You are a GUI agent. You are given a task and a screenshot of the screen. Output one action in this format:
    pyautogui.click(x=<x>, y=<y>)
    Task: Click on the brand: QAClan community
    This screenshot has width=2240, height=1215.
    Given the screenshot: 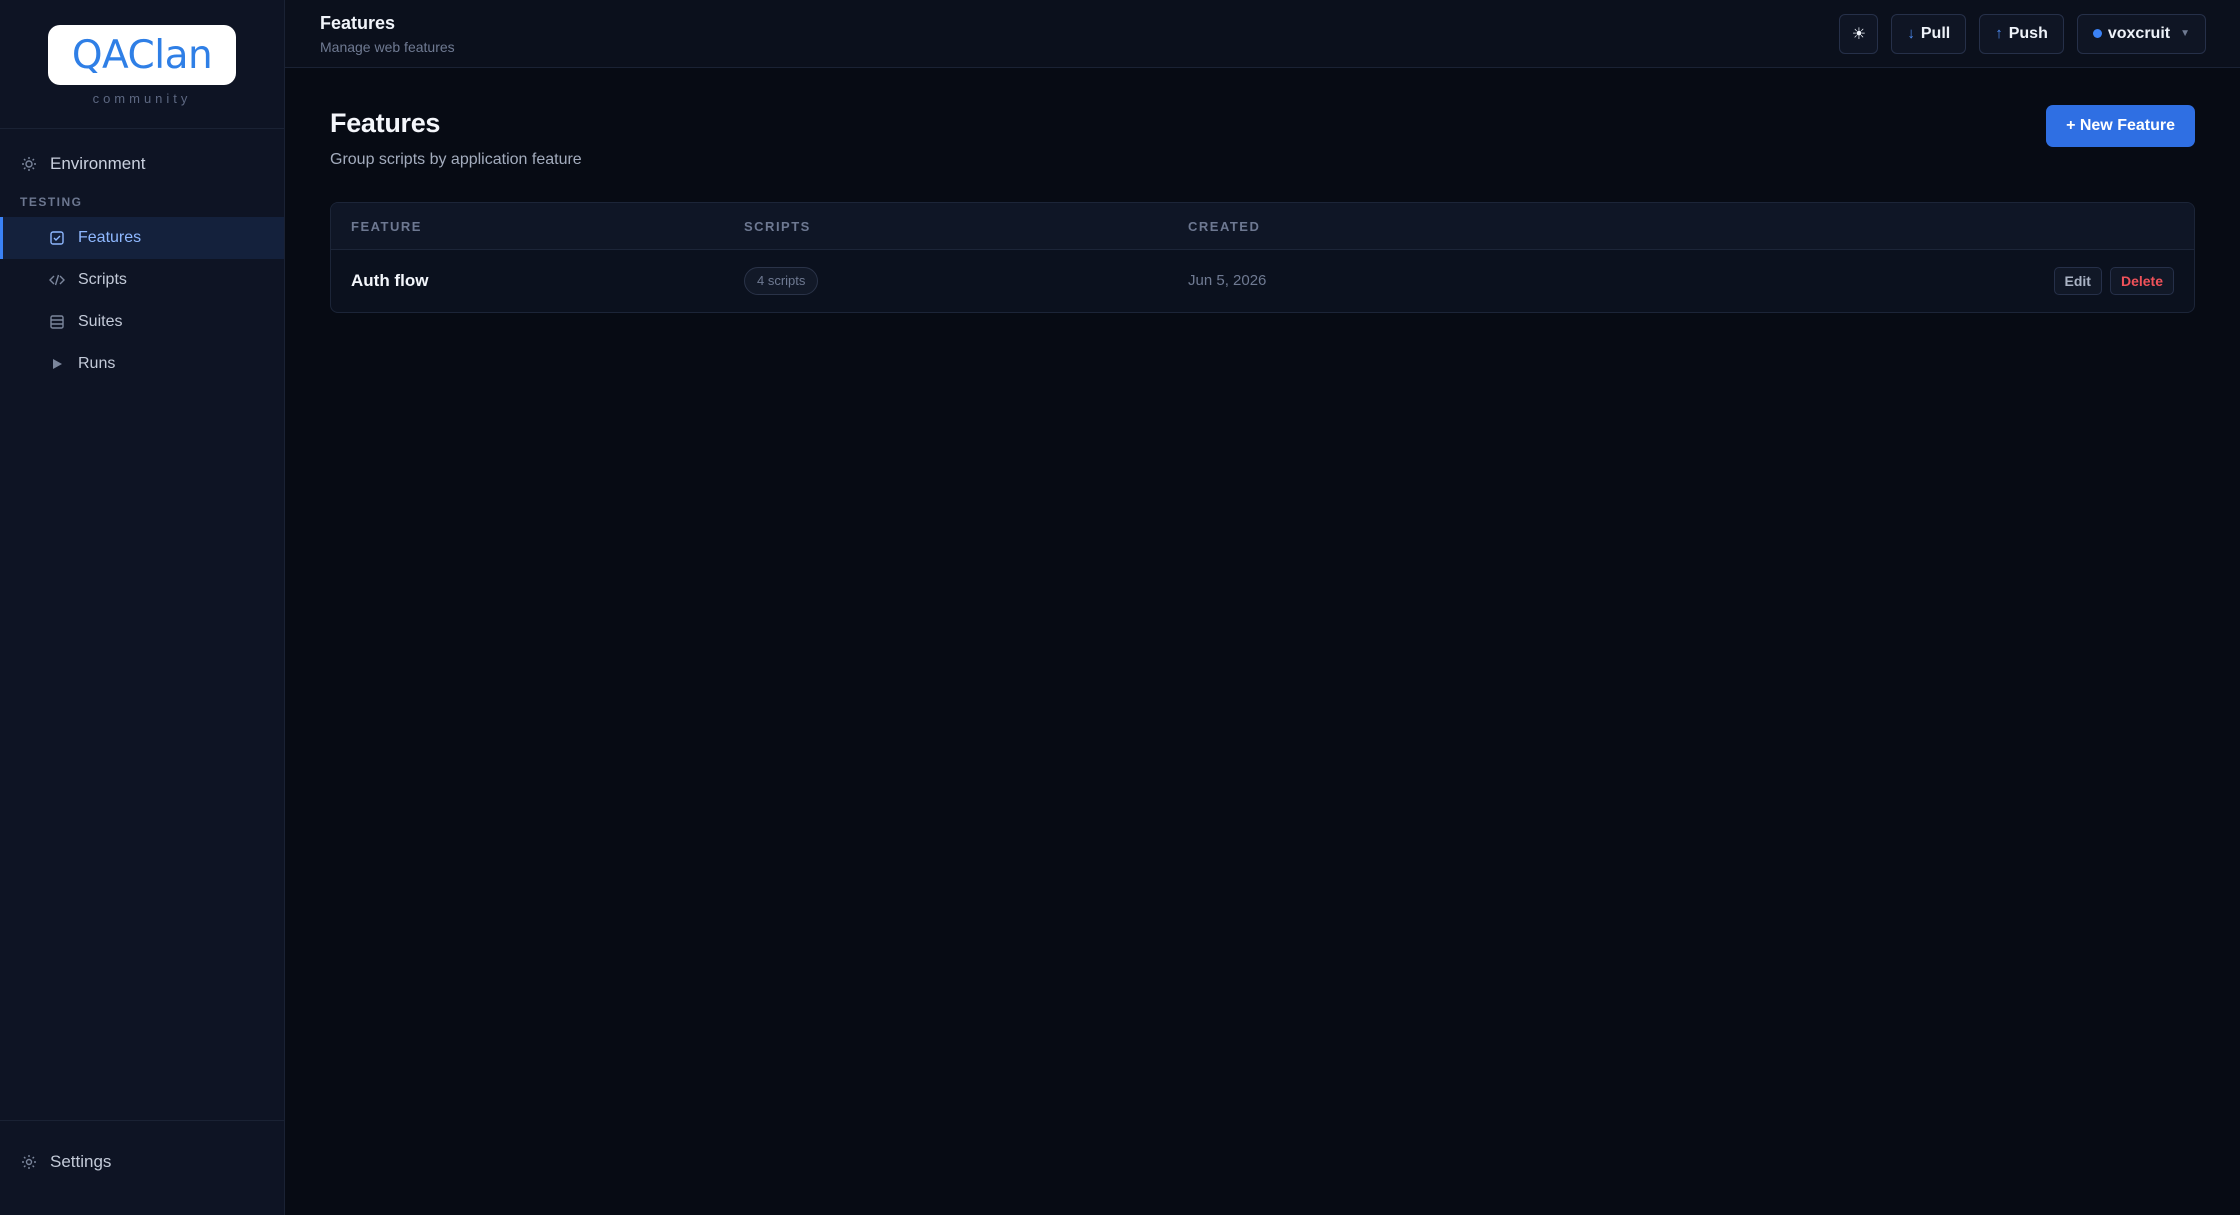 What is the action you would take?
    pyautogui.click(x=142, y=64)
    